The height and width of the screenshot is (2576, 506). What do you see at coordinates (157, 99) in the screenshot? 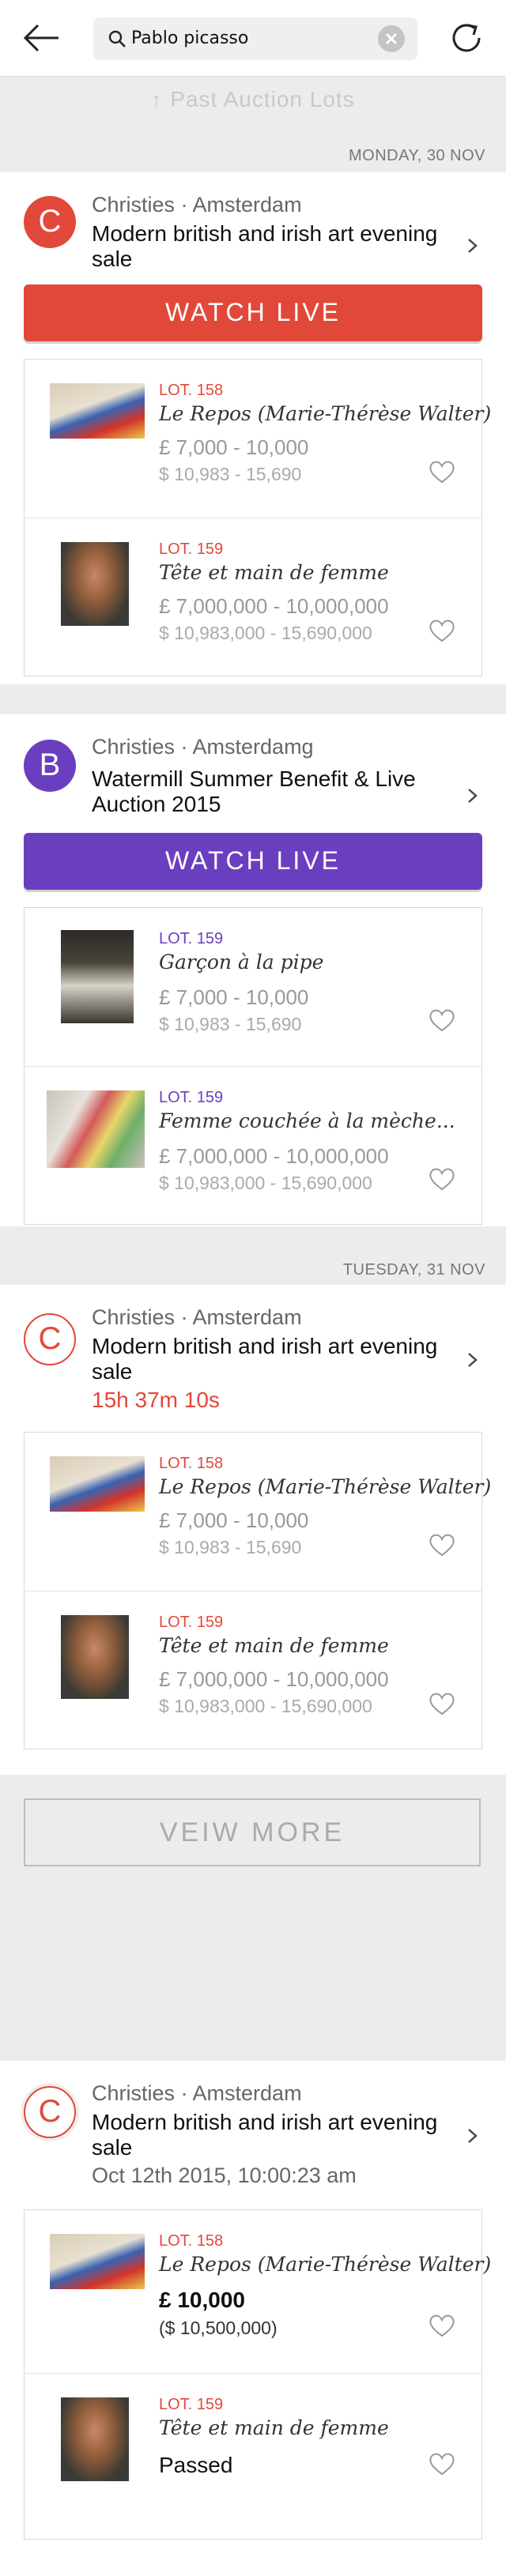
I see `arrow-up-icon: ↑` at bounding box center [157, 99].